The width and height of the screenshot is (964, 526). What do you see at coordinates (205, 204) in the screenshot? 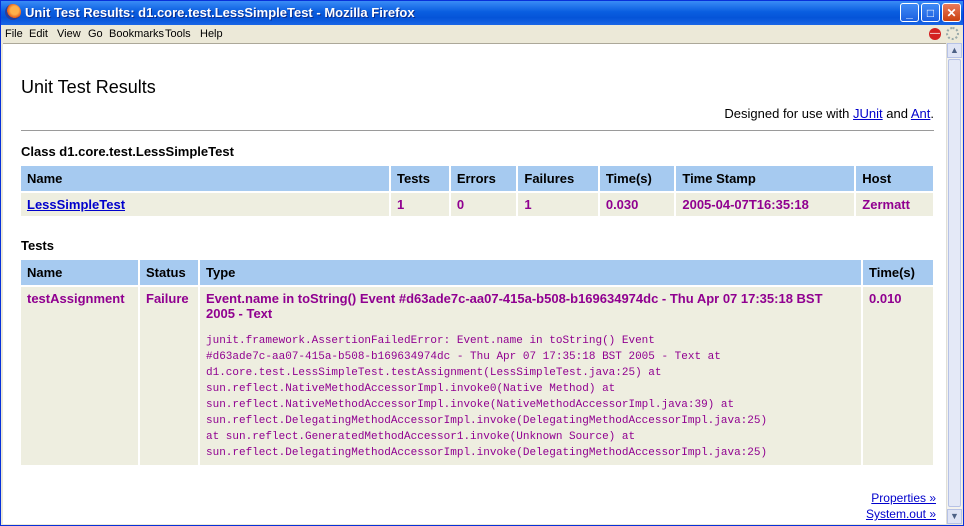
I see `cell-name: LessSimpleTest` at bounding box center [205, 204].